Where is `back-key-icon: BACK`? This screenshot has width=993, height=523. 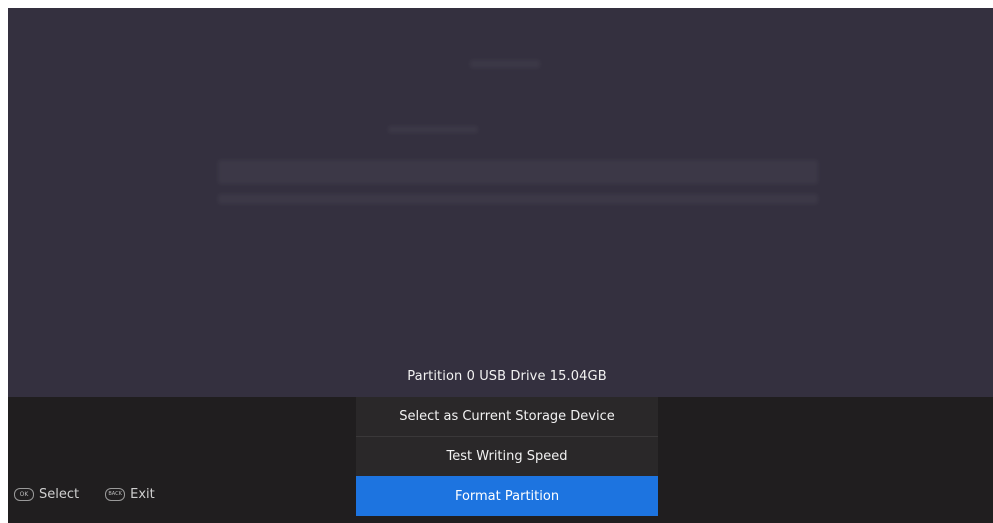 back-key-icon: BACK is located at coordinates (115, 494).